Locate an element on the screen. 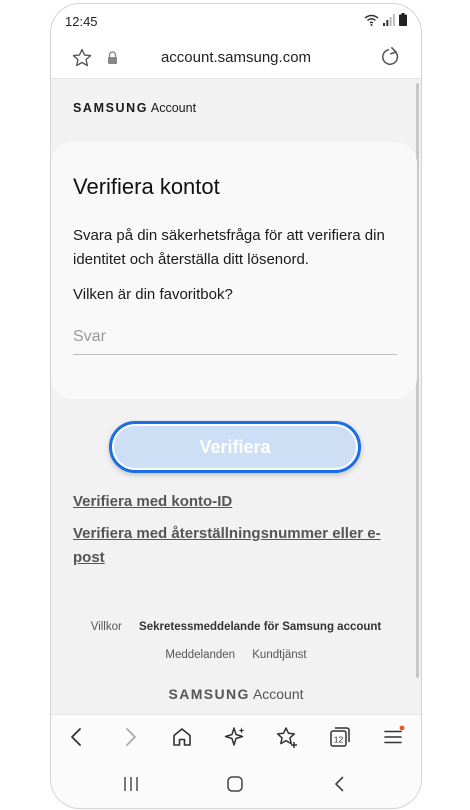 This screenshot has height=810, width=470. status-icons is located at coordinates (385, 19).